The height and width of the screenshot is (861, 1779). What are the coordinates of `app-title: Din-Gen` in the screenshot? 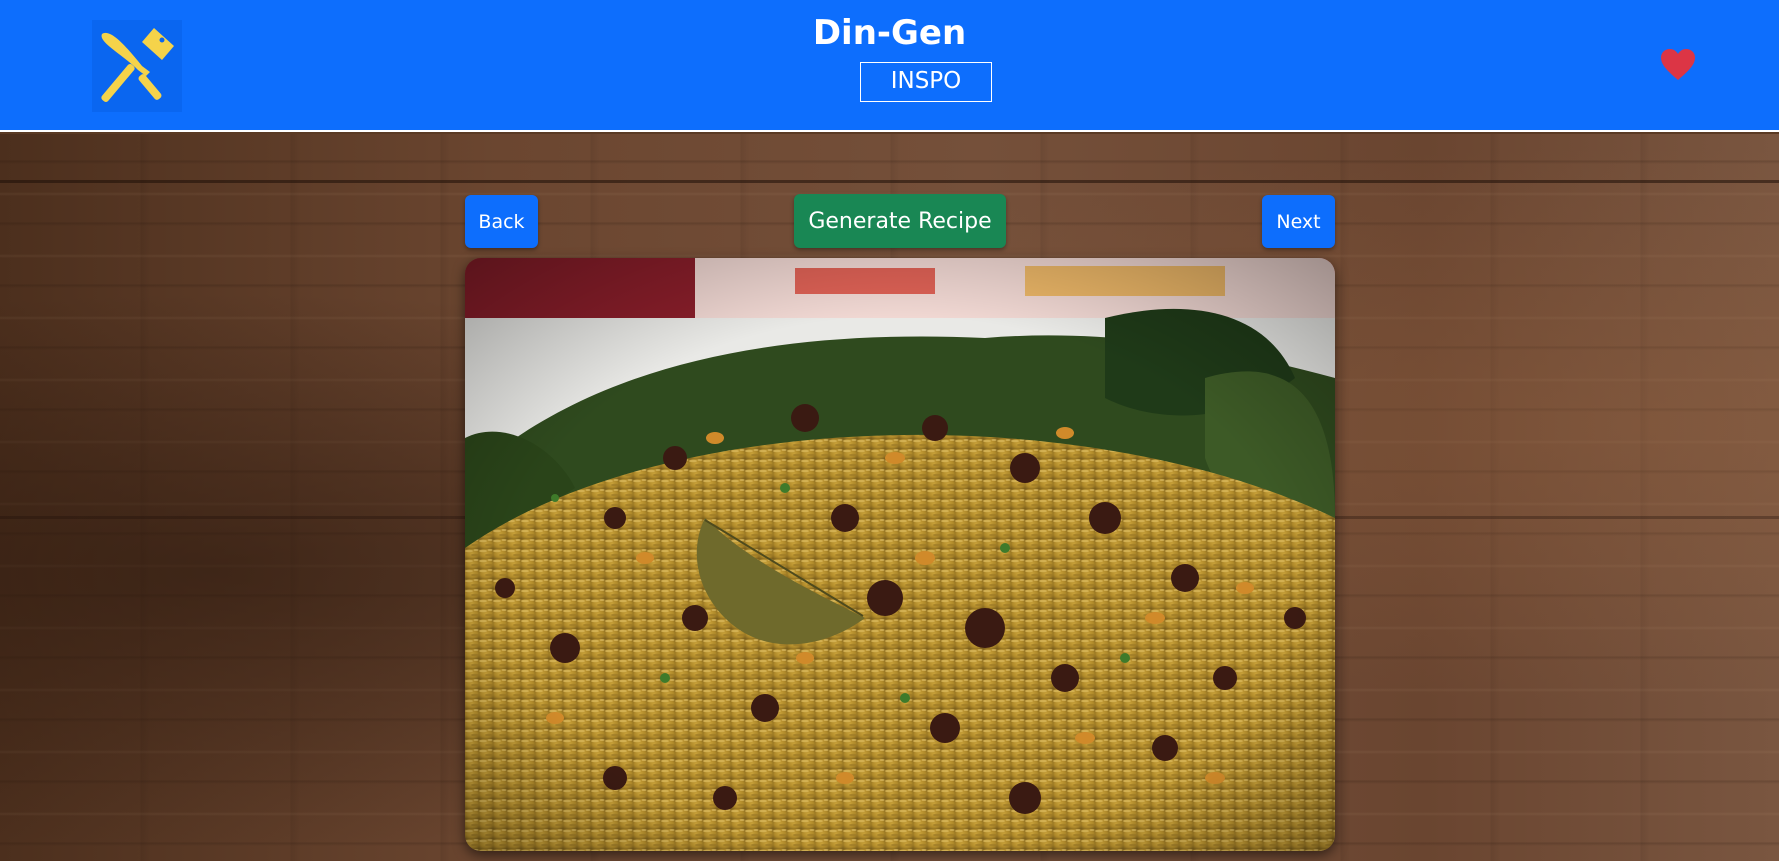 It's located at (889, 33).